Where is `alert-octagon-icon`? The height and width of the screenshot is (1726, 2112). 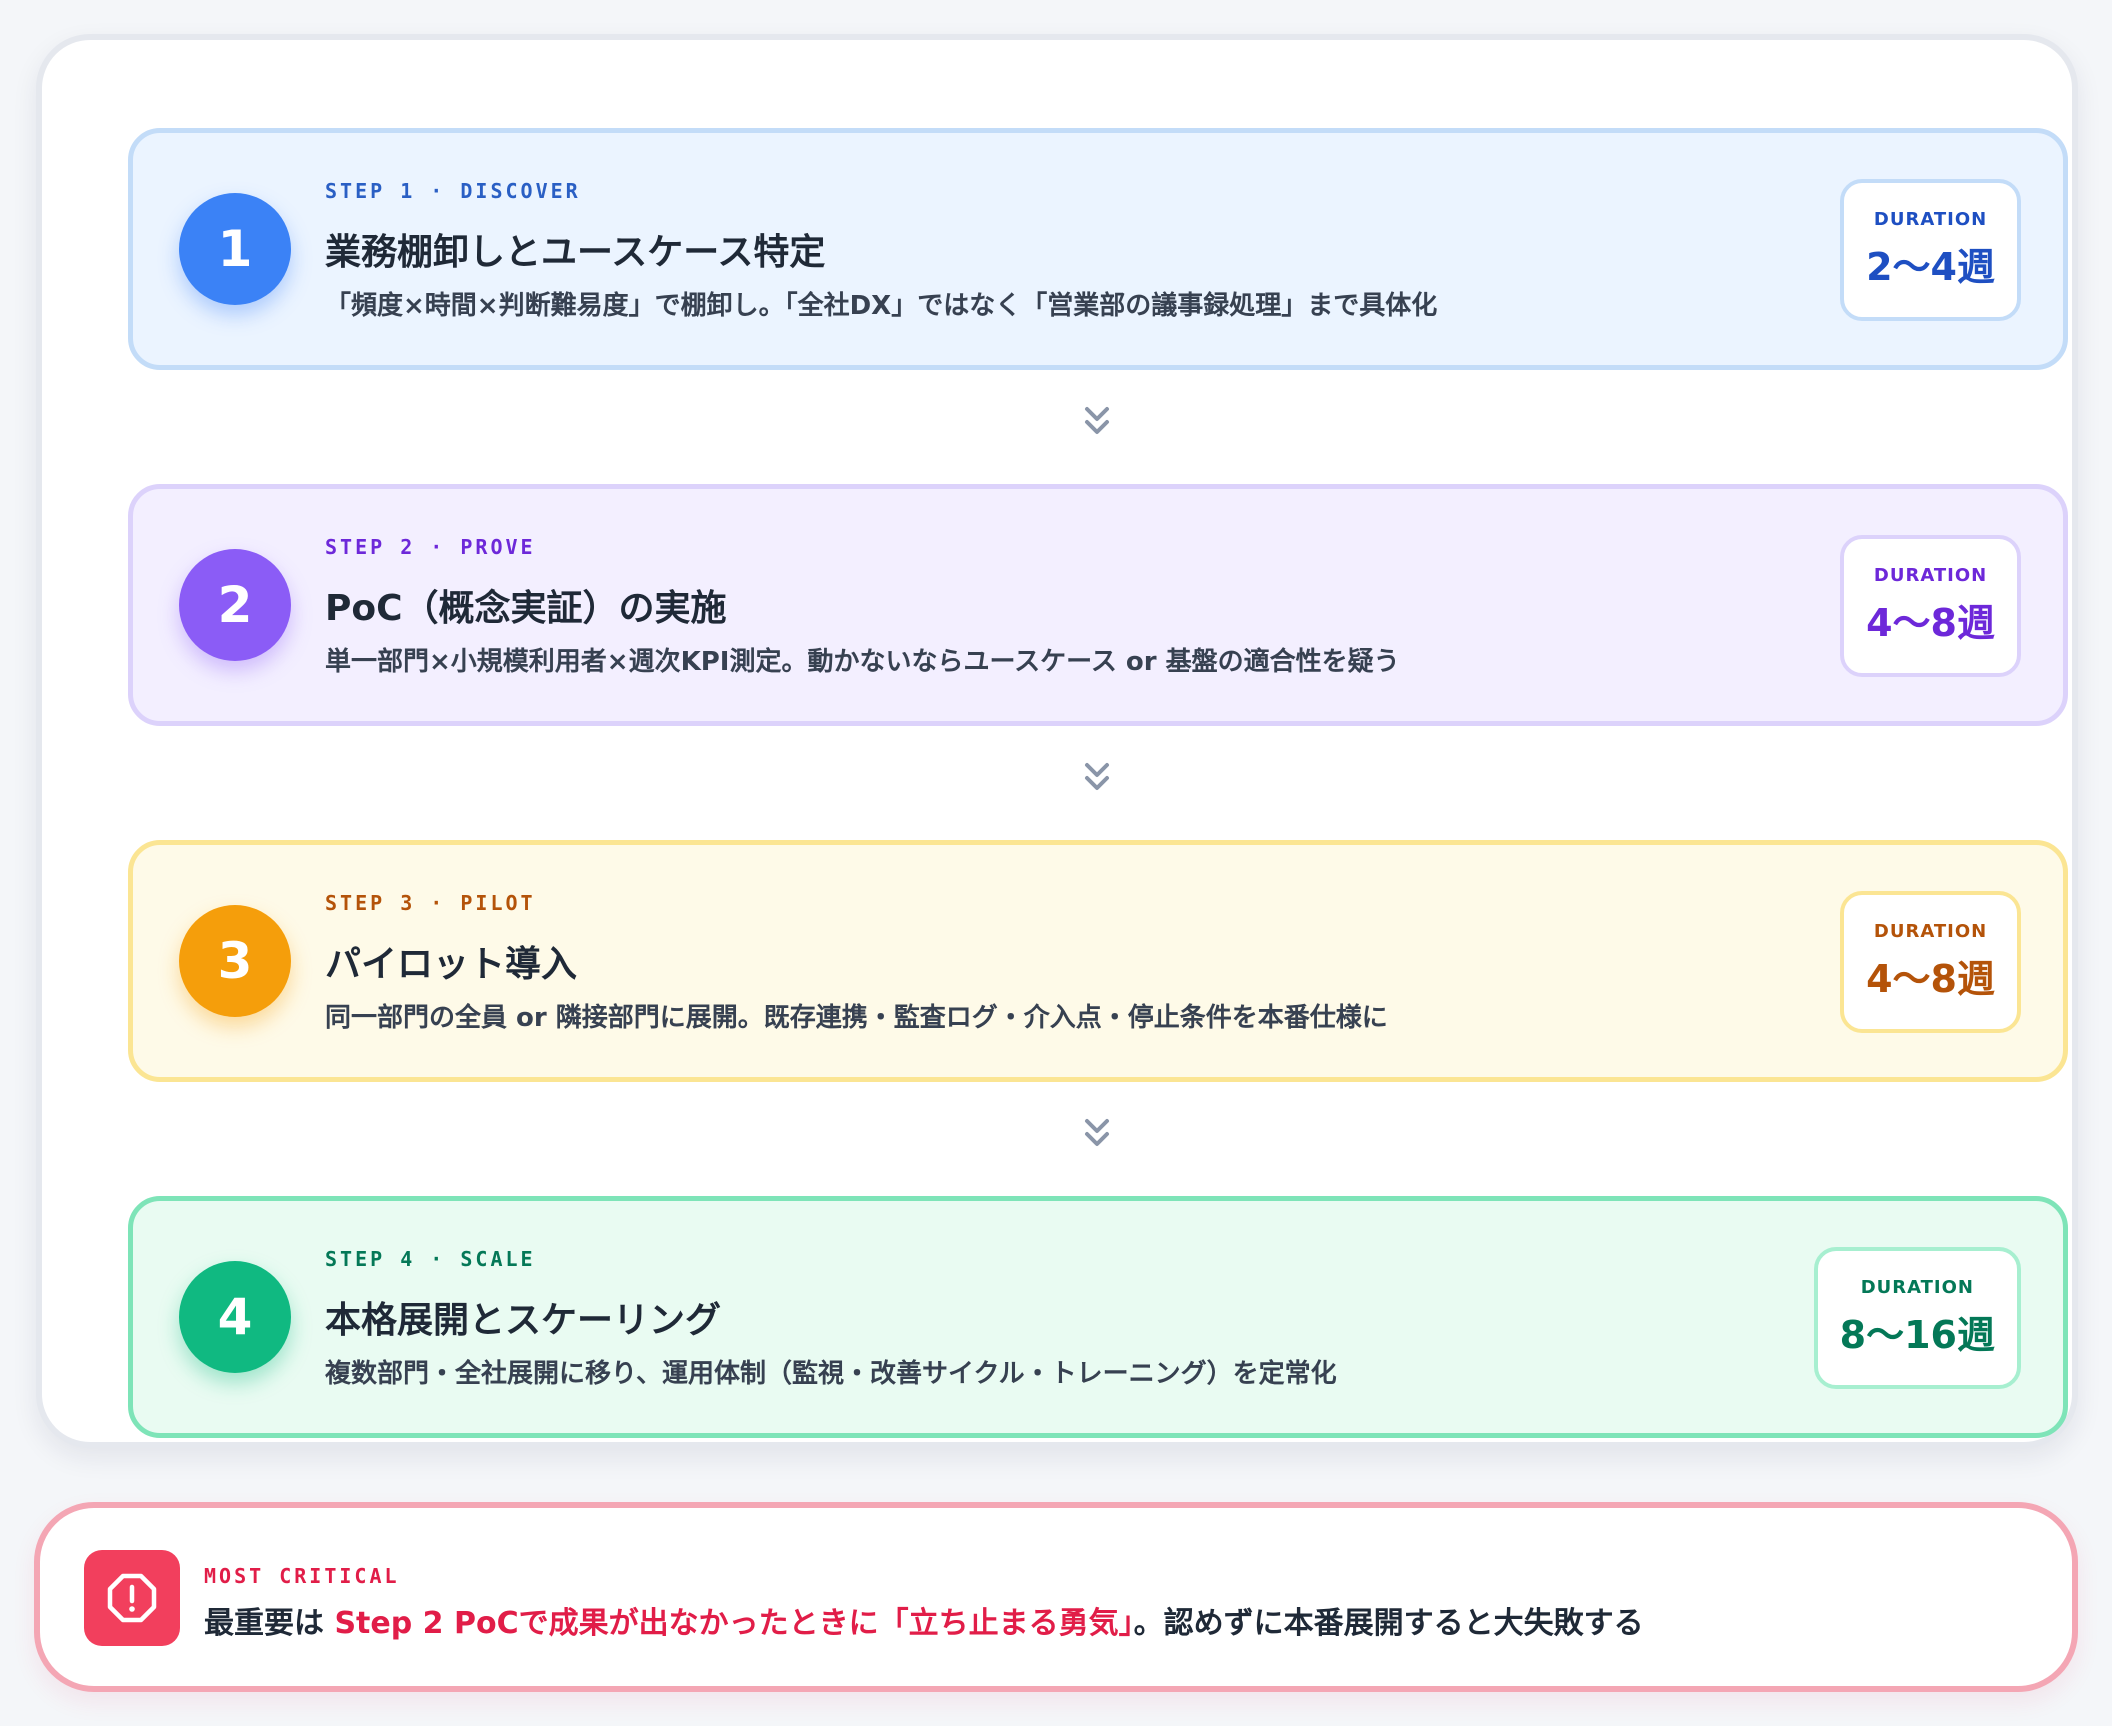
alert-octagon-icon is located at coordinates (132, 1598).